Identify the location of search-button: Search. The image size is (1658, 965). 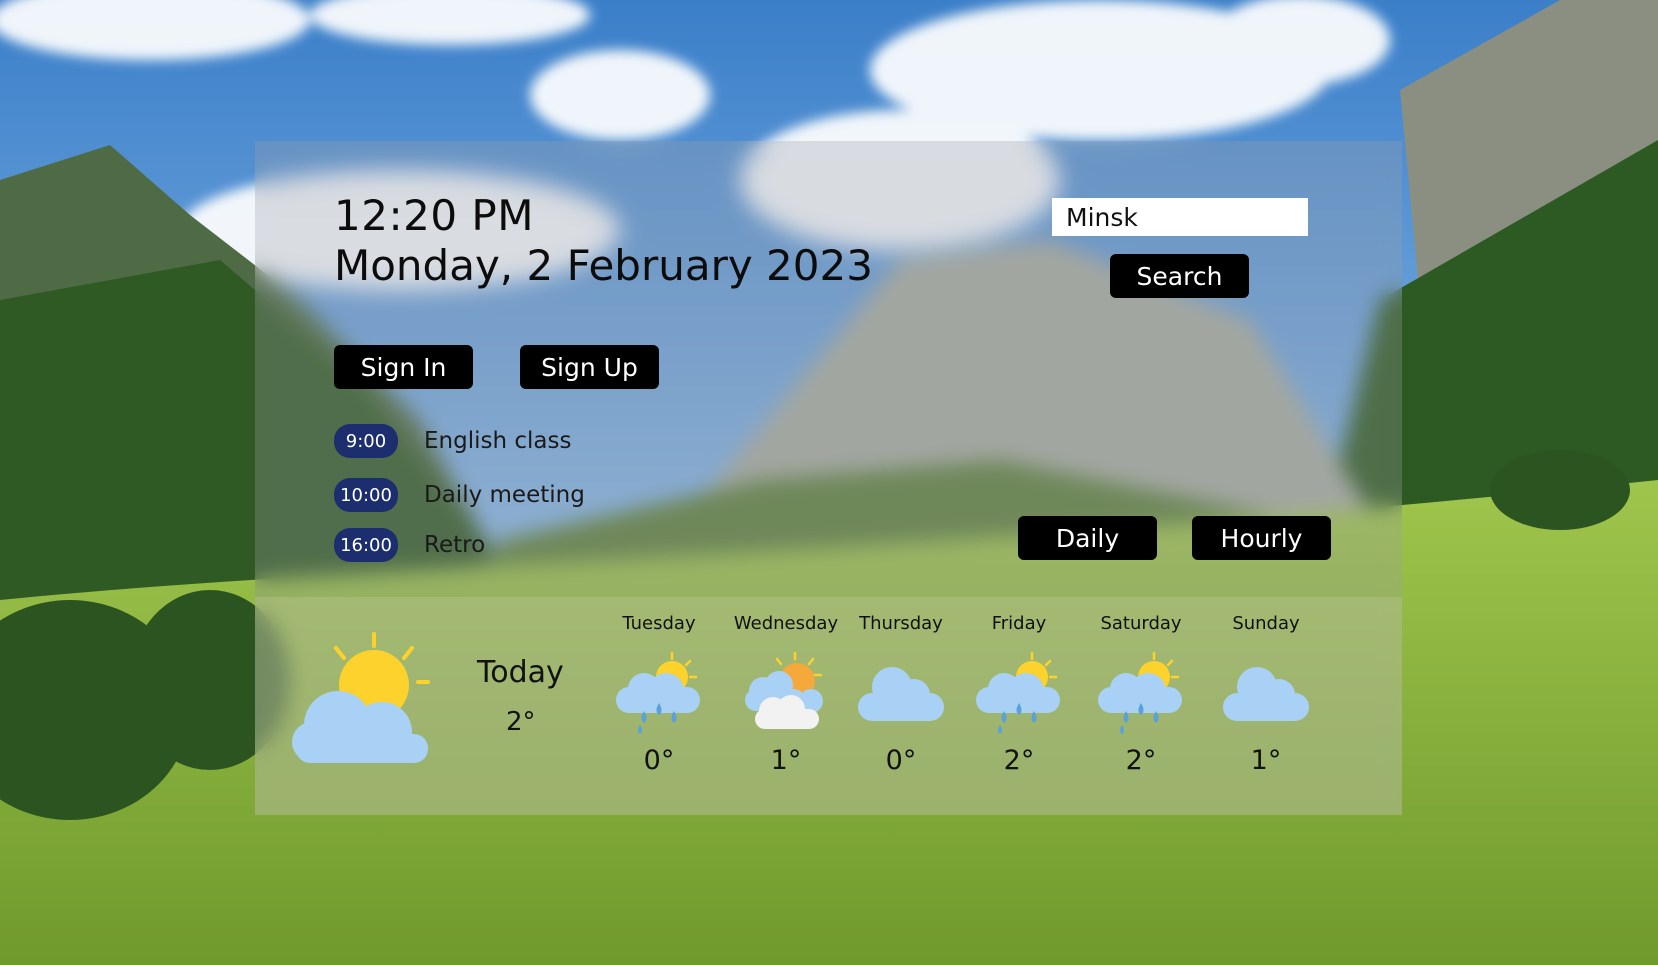
(1179, 276).